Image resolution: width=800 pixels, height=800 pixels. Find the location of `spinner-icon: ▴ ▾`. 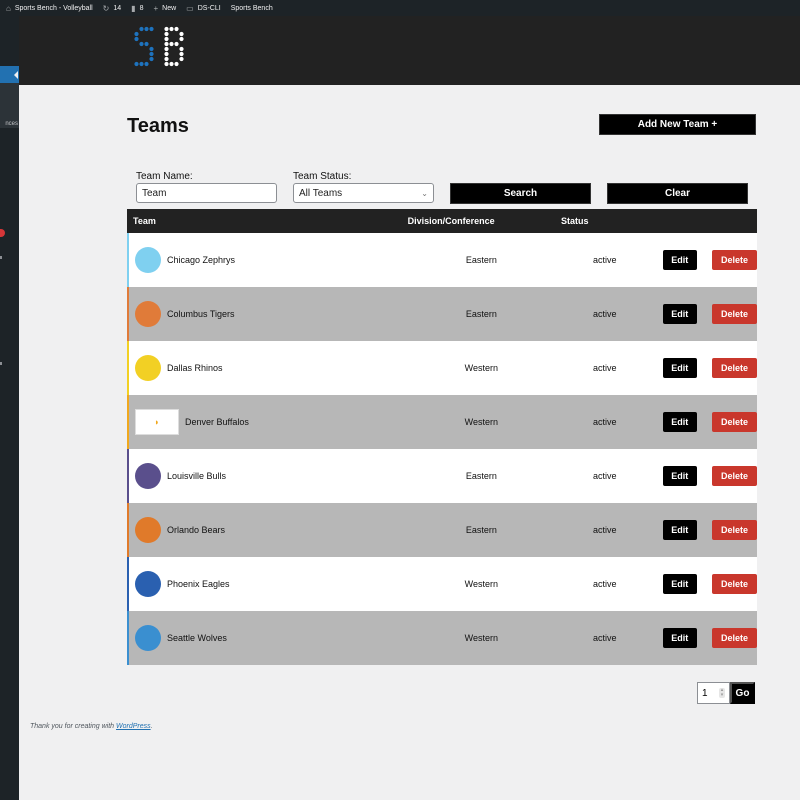

spinner-icon: ▴ ▾ is located at coordinates (722, 693).